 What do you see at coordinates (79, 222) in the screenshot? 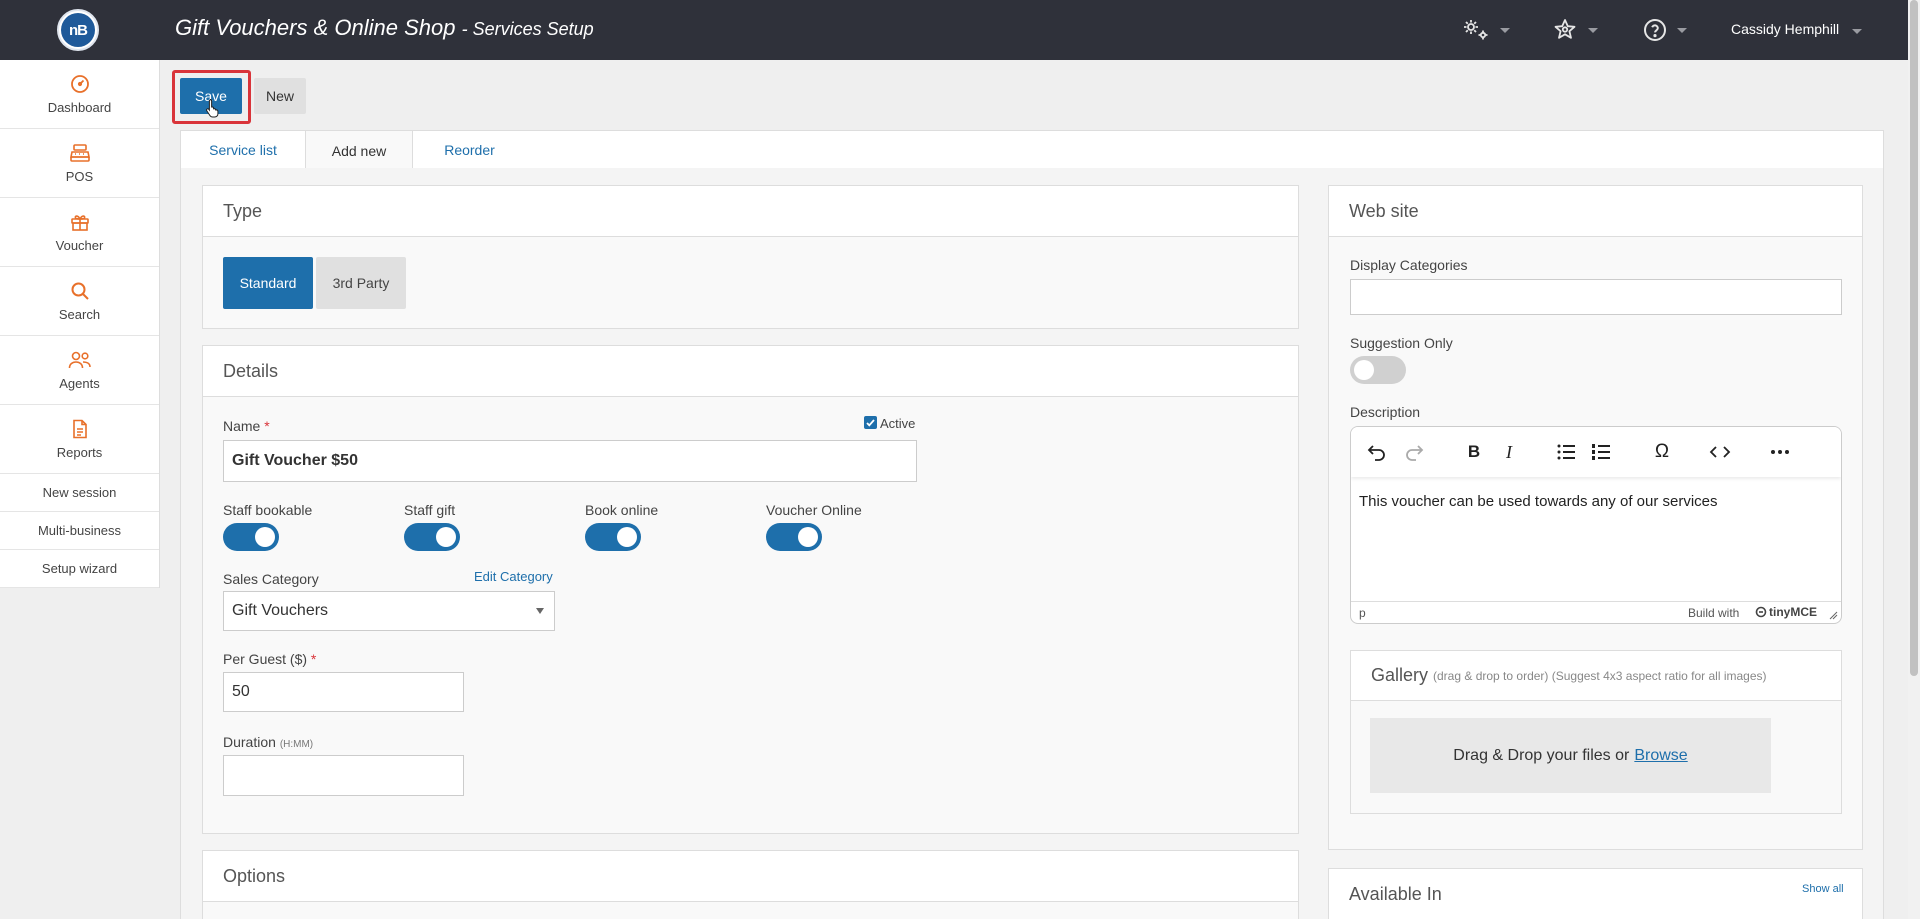
I see `gift-icon` at bounding box center [79, 222].